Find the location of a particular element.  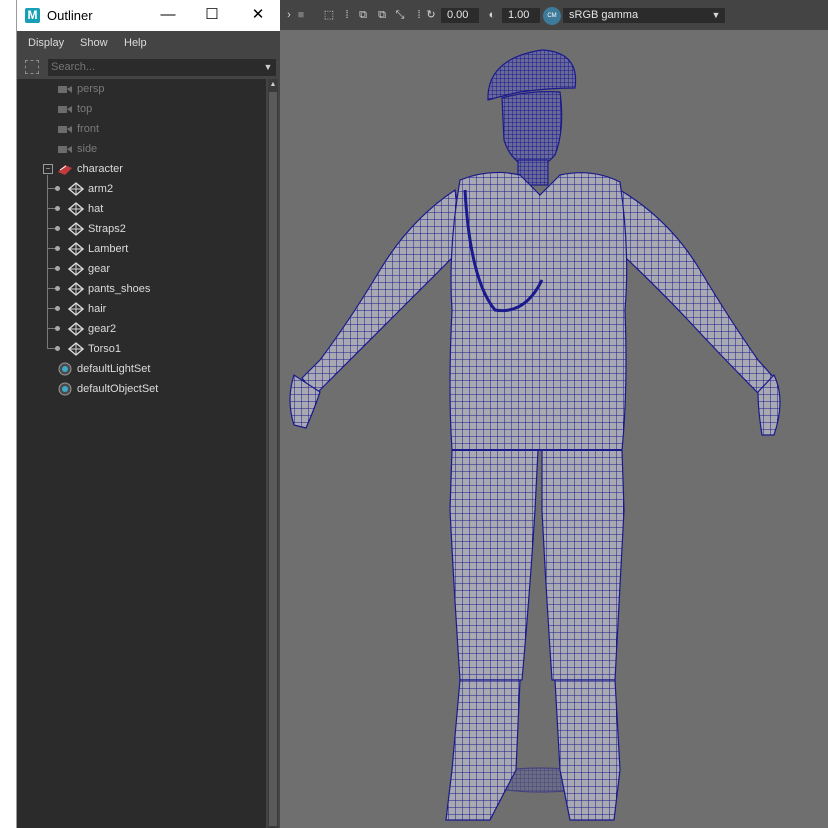

scroll-thumb is located at coordinates (273, 459).